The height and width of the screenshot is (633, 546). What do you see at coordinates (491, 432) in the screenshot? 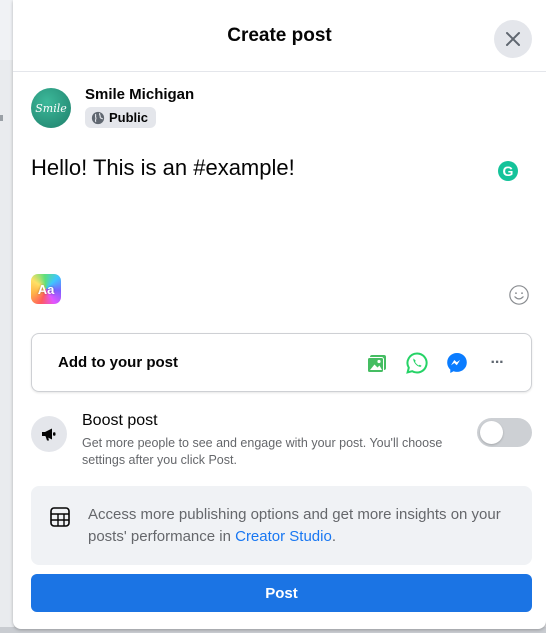
I see `toggle-knob` at bounding box center [491, 432].